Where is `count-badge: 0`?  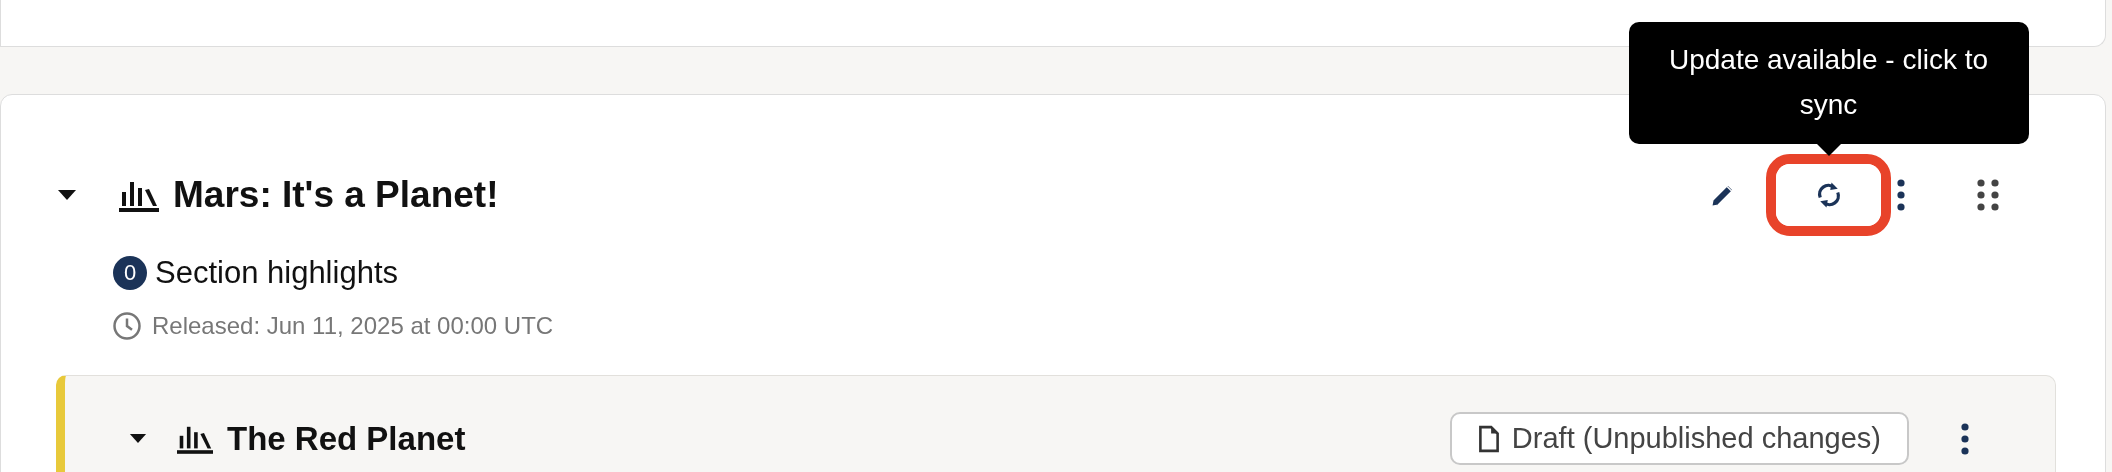
count-badge: 0 is located at coordinates (130, 273).